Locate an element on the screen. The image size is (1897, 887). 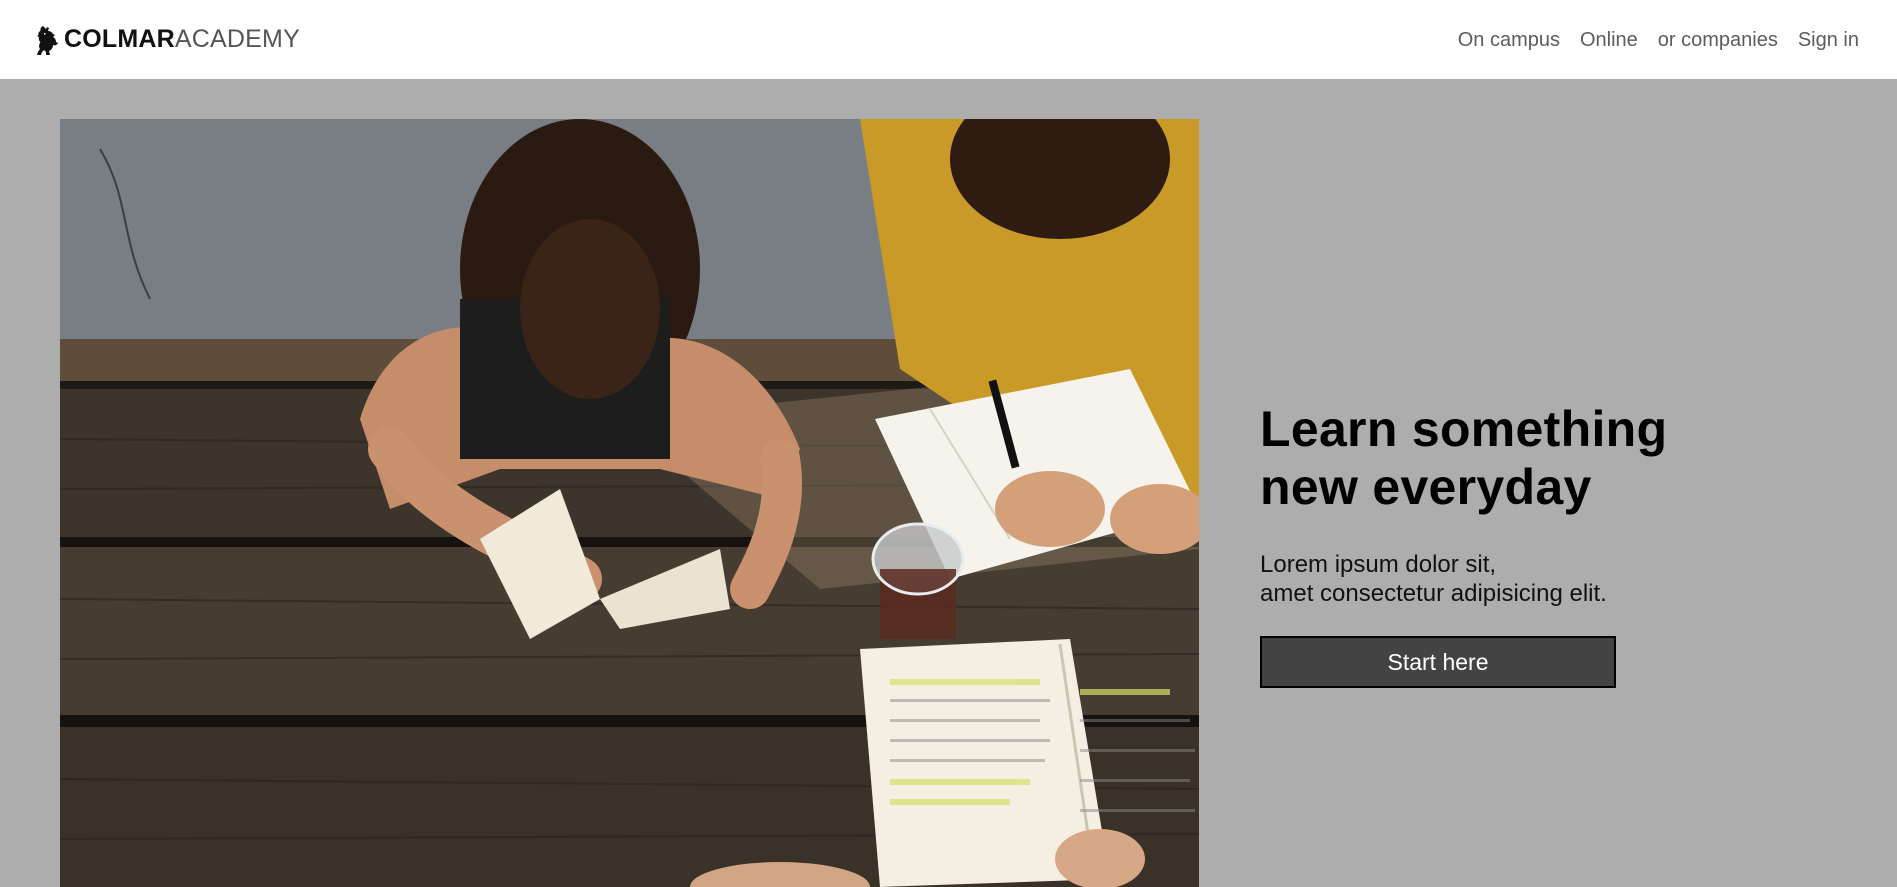
lion-rampant-icon is located at coordinates (47, 40).